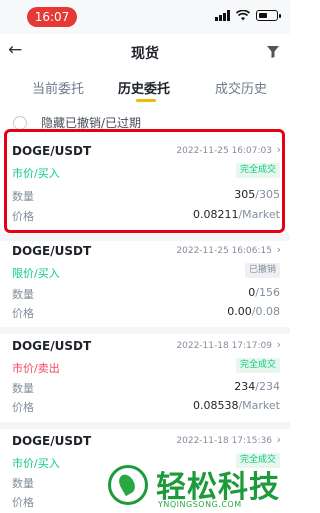  What do you see at coordinates (262, 270) in the screenshot?
I see `status-badge: 已撤销` at bounding box center [262, 270].